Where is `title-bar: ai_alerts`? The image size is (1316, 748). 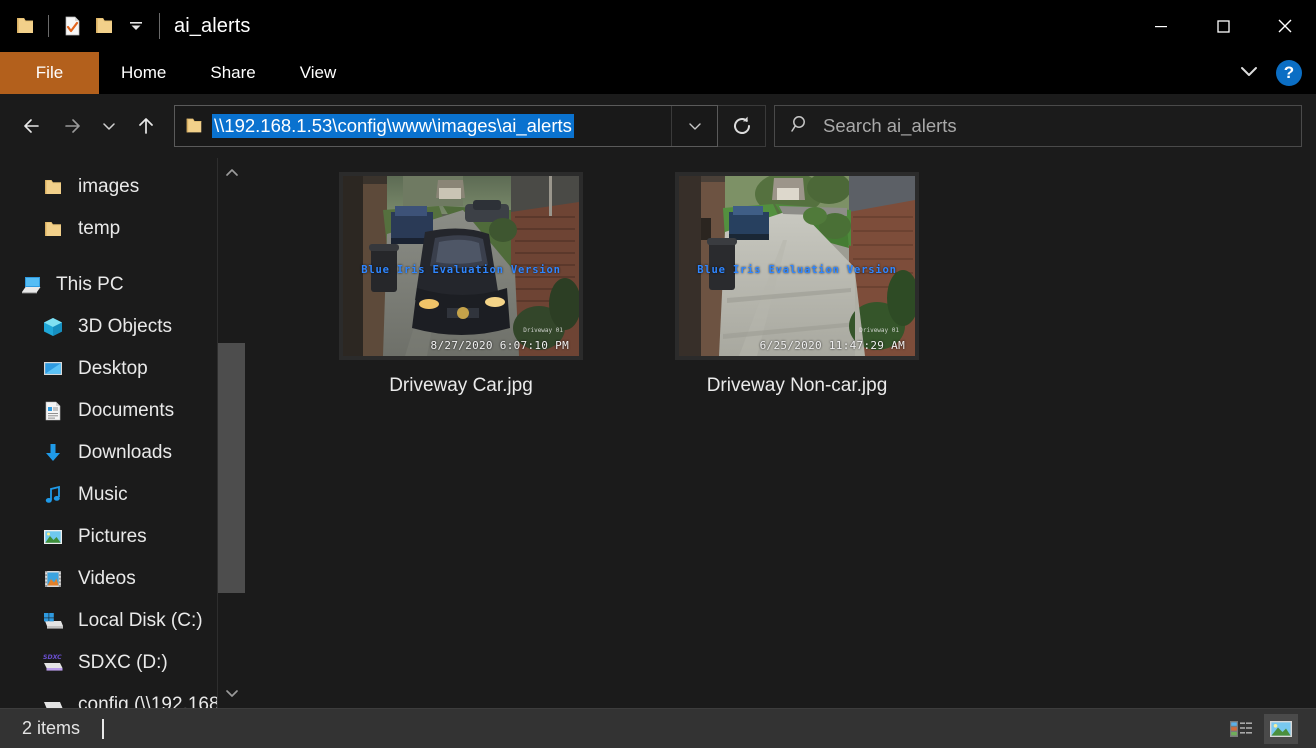
title-bar: ai_alerts is located at coordinates (658, 26).